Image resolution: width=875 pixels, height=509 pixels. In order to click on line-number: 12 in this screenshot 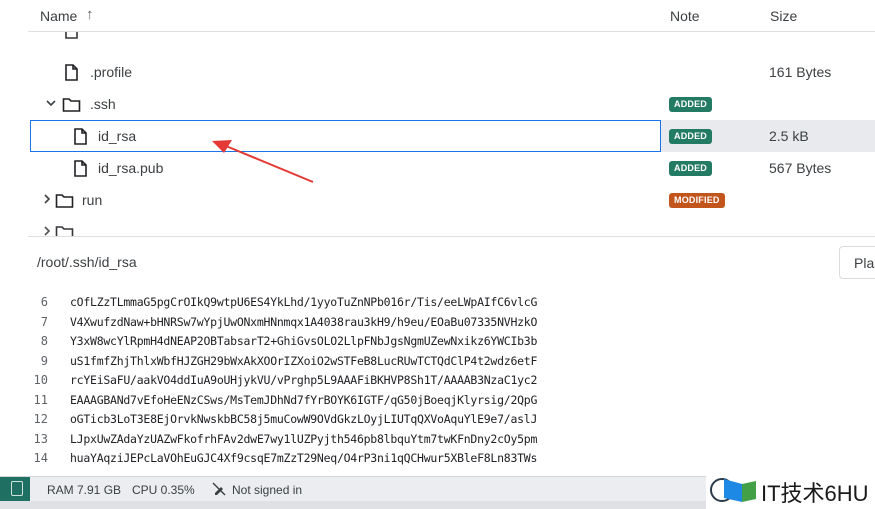, I will do `click(40, 419)`.